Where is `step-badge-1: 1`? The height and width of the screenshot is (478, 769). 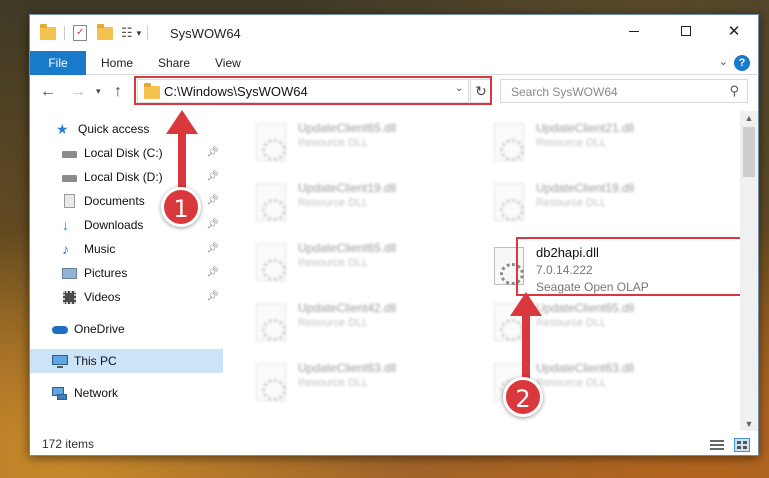 step-badge-1: 1 is located at coordinates (181, 207).